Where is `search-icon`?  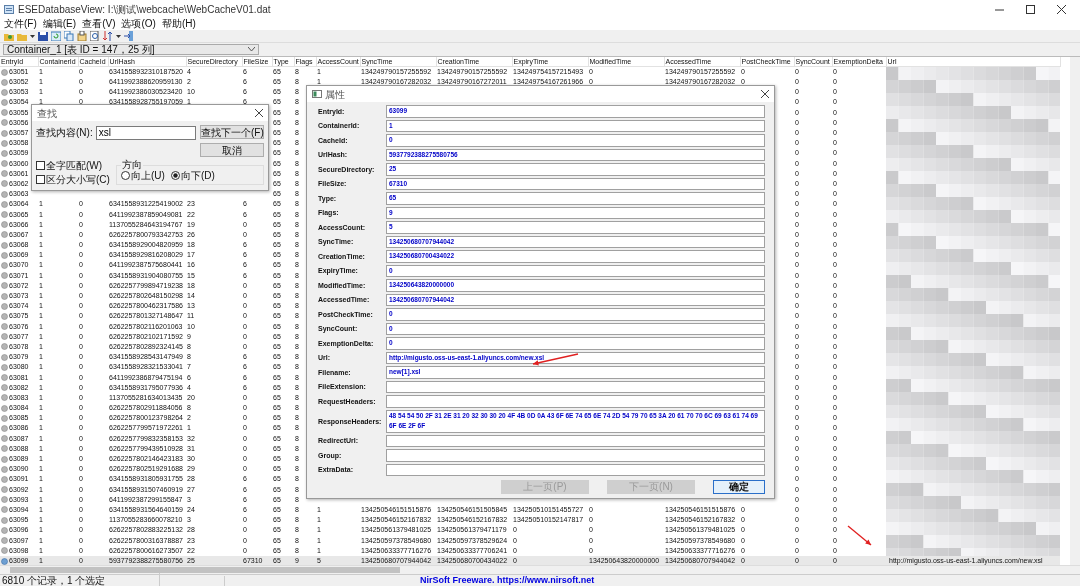 search-icon is located at coordinates (95, 36).